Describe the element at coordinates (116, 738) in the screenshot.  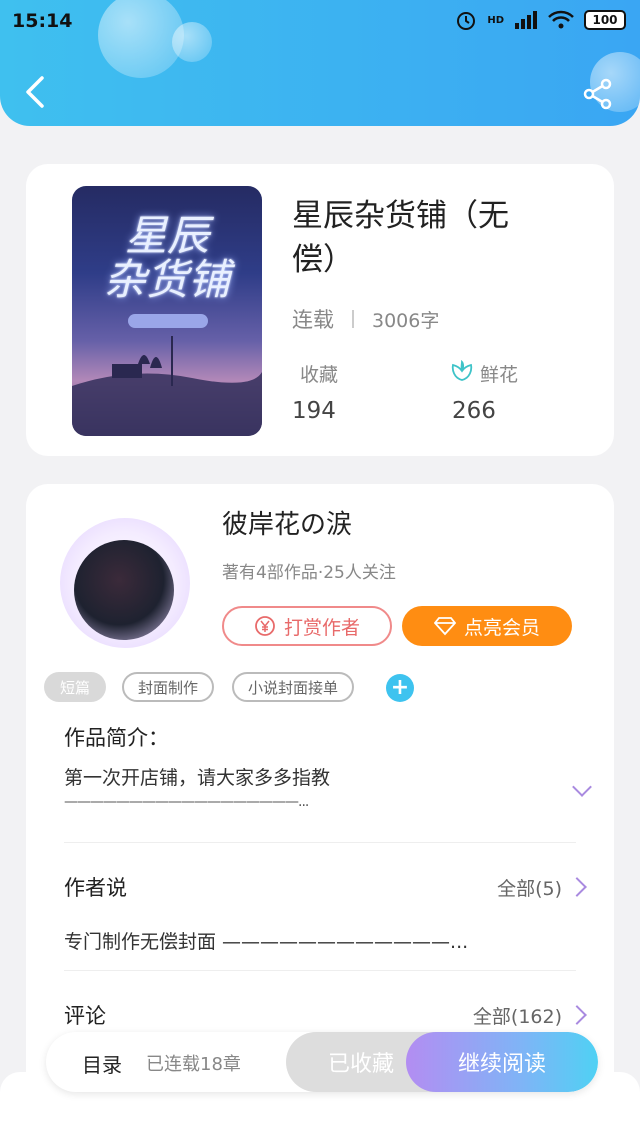
I see `intro-title: 作品简介：` at that location.